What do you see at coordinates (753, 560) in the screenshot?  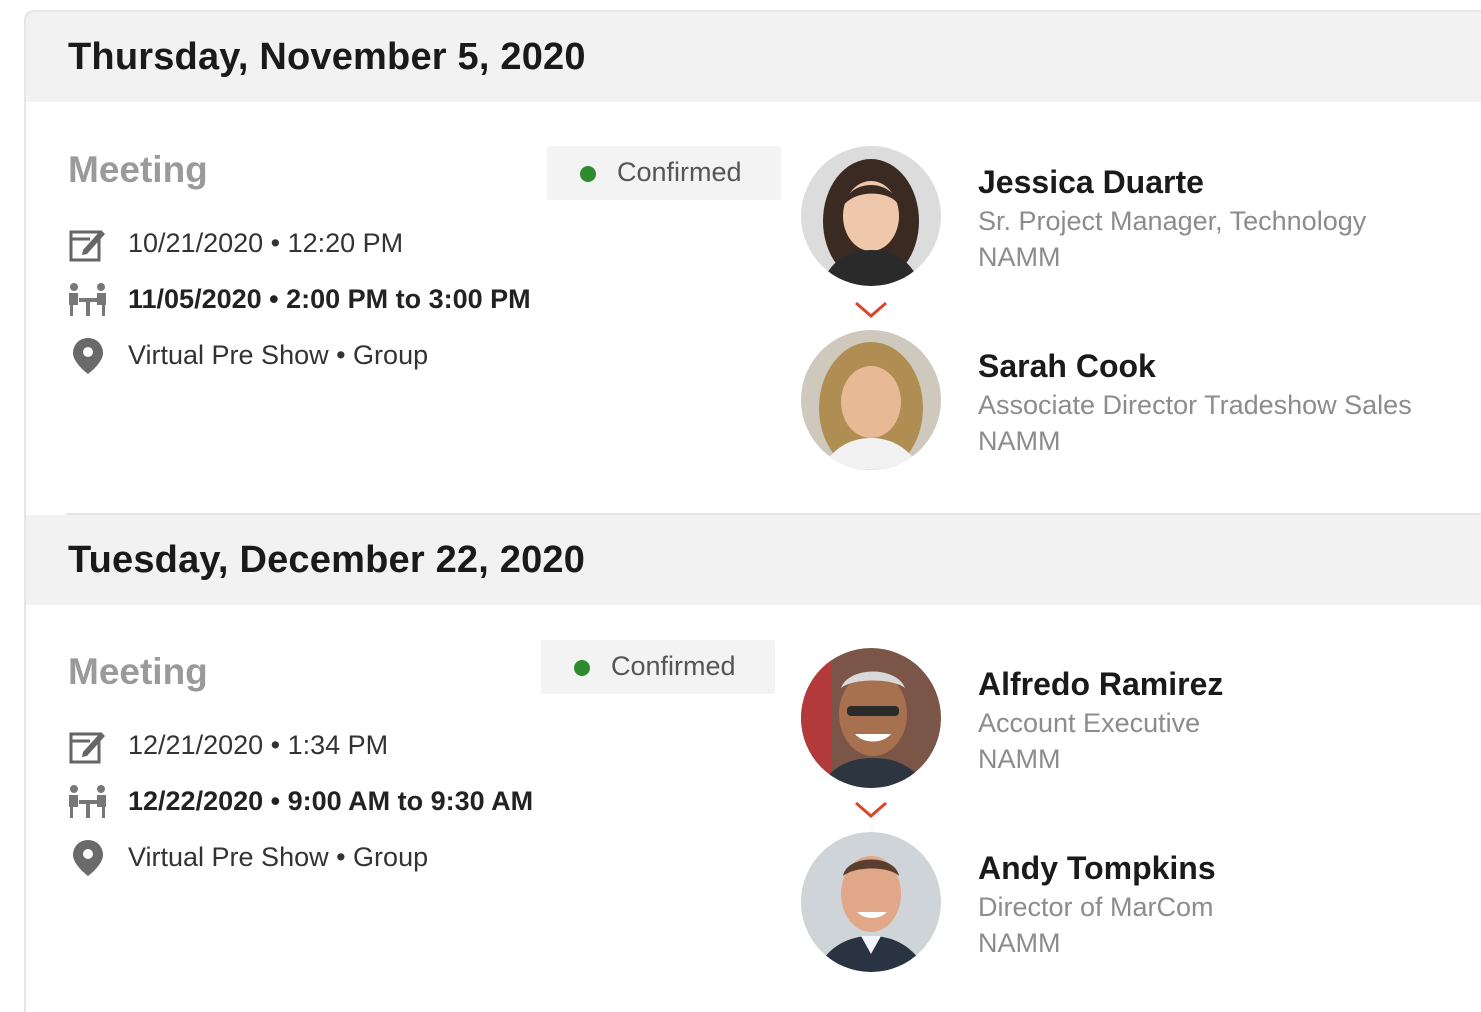 I see `day-header: Tuesday, December 22, 2020` at bounding box center [753, 560].